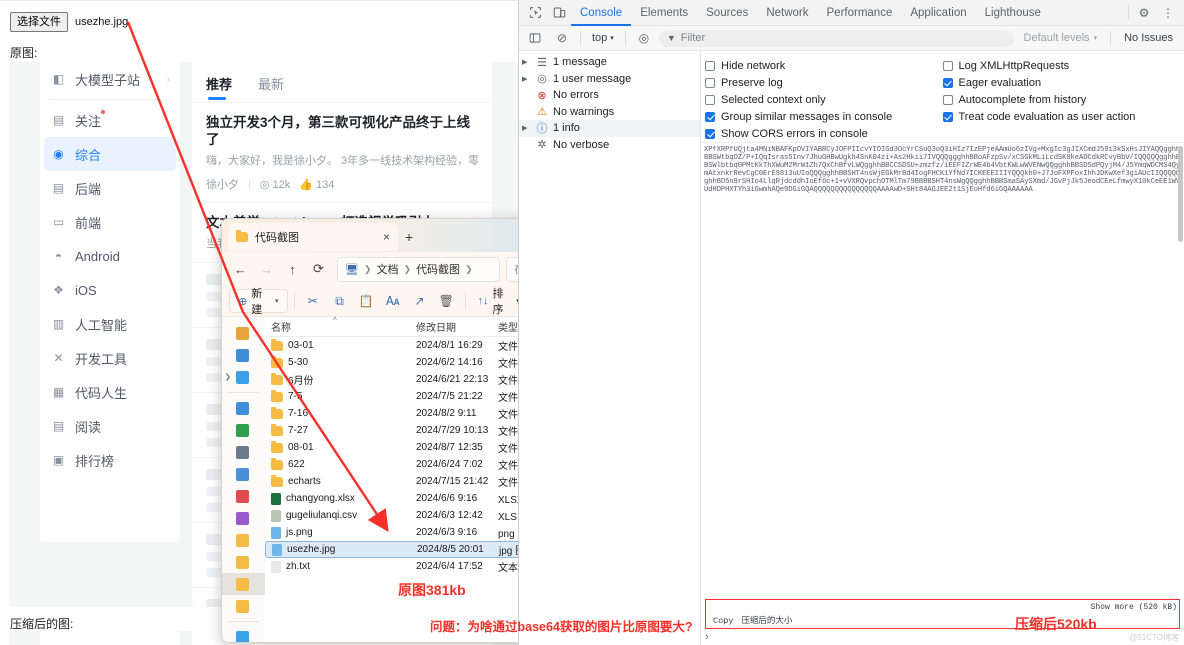 The width and height of the screenshot is (1184, 645). Describe the element at coordinates (313, 301) in the screenshot. I see `cut-icon: ✂` at that location.